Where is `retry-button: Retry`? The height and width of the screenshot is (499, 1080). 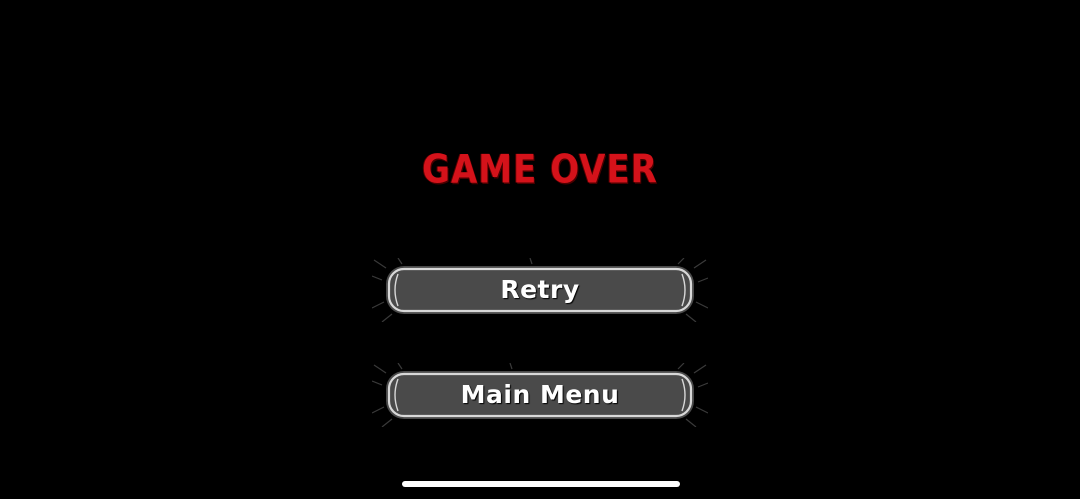 retry-button: Retry is located at coordinates (540, 290).